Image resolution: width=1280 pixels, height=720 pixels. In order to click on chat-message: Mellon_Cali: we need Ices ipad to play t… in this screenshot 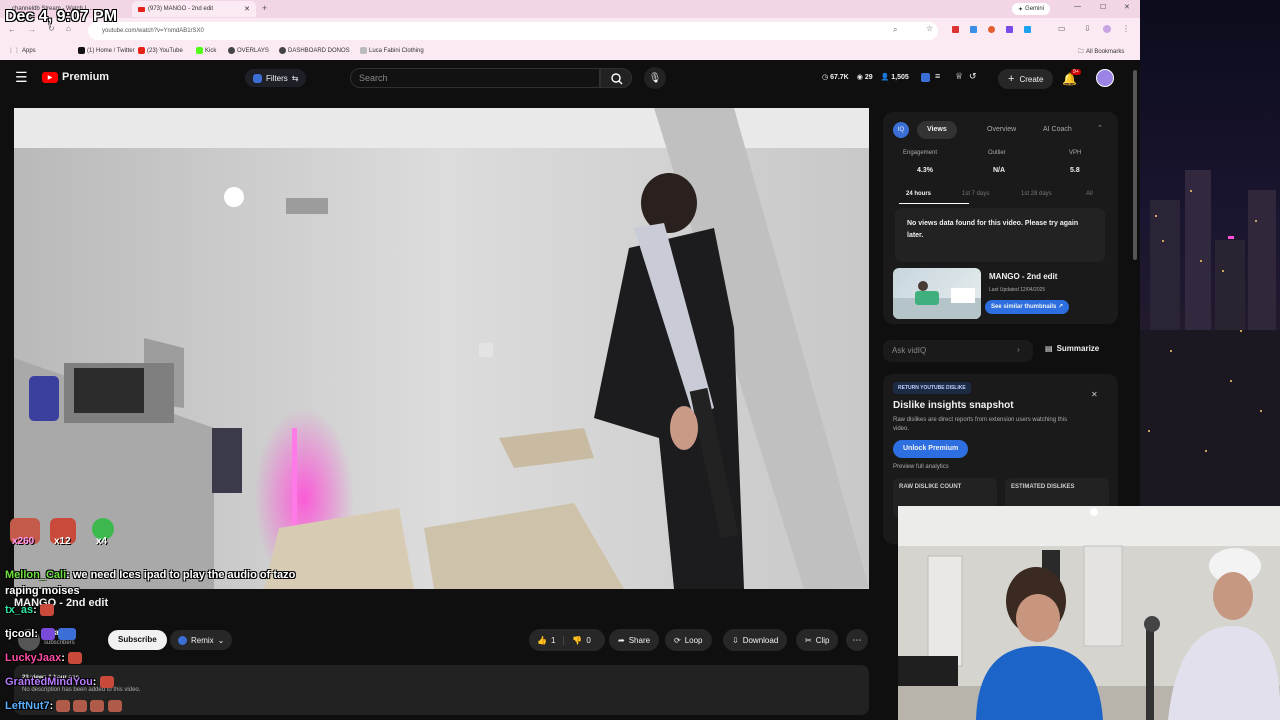, I will do `click(155, 583)`.